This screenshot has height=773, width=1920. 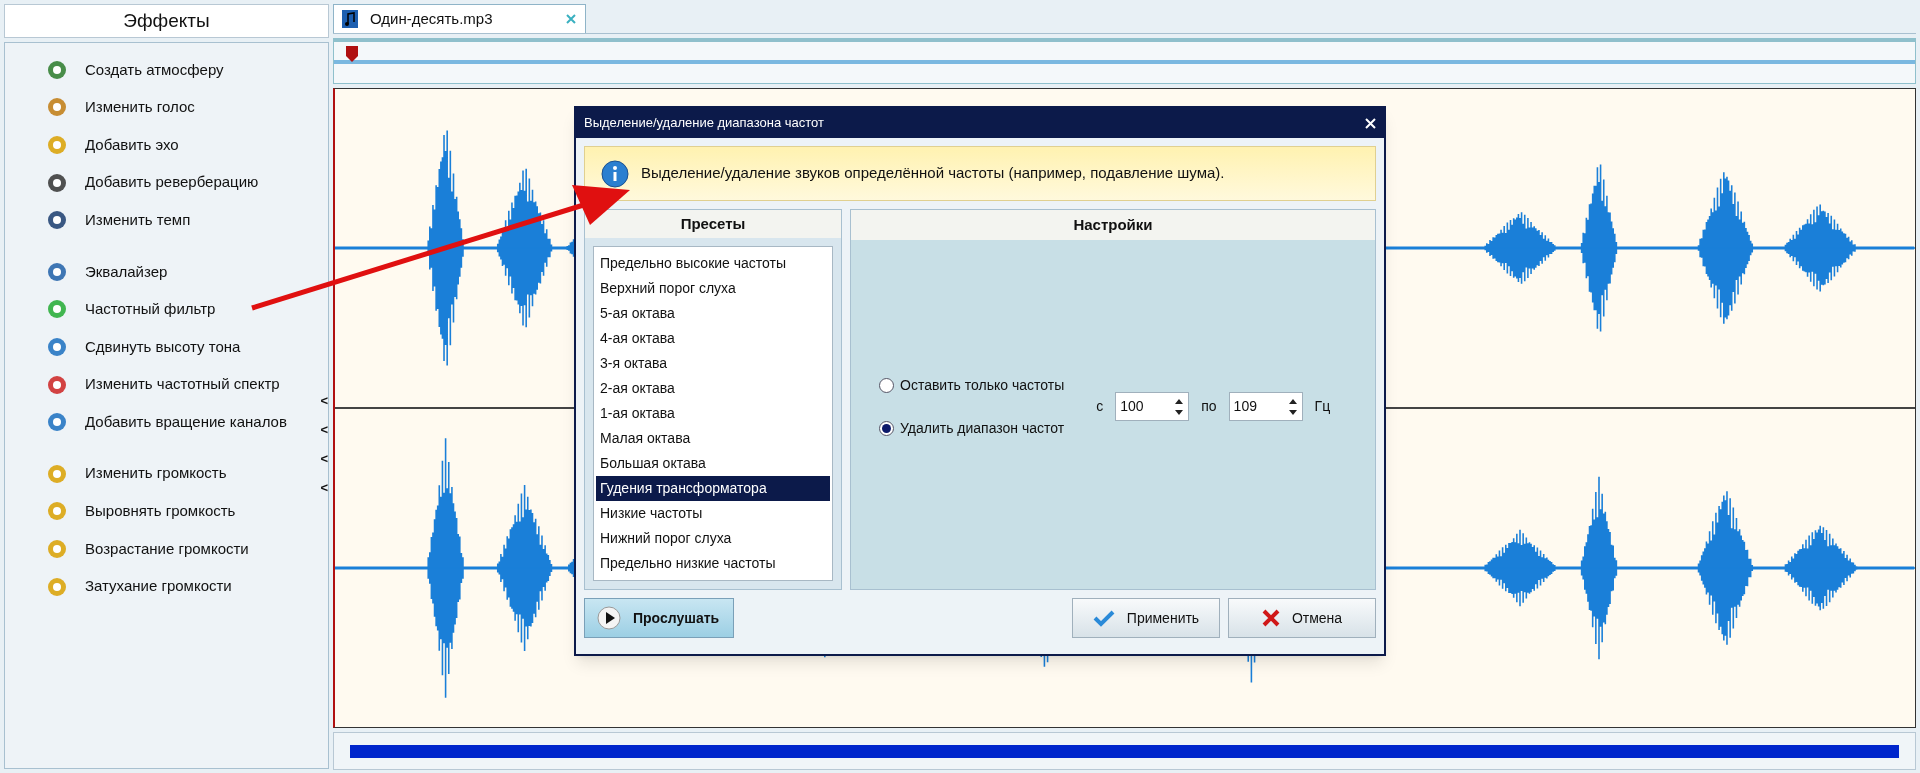 What do you see at coordinates (713, 313) in the screenshot?
I see `preset-item: 5-ая октава` at bounding box center [713, 313].